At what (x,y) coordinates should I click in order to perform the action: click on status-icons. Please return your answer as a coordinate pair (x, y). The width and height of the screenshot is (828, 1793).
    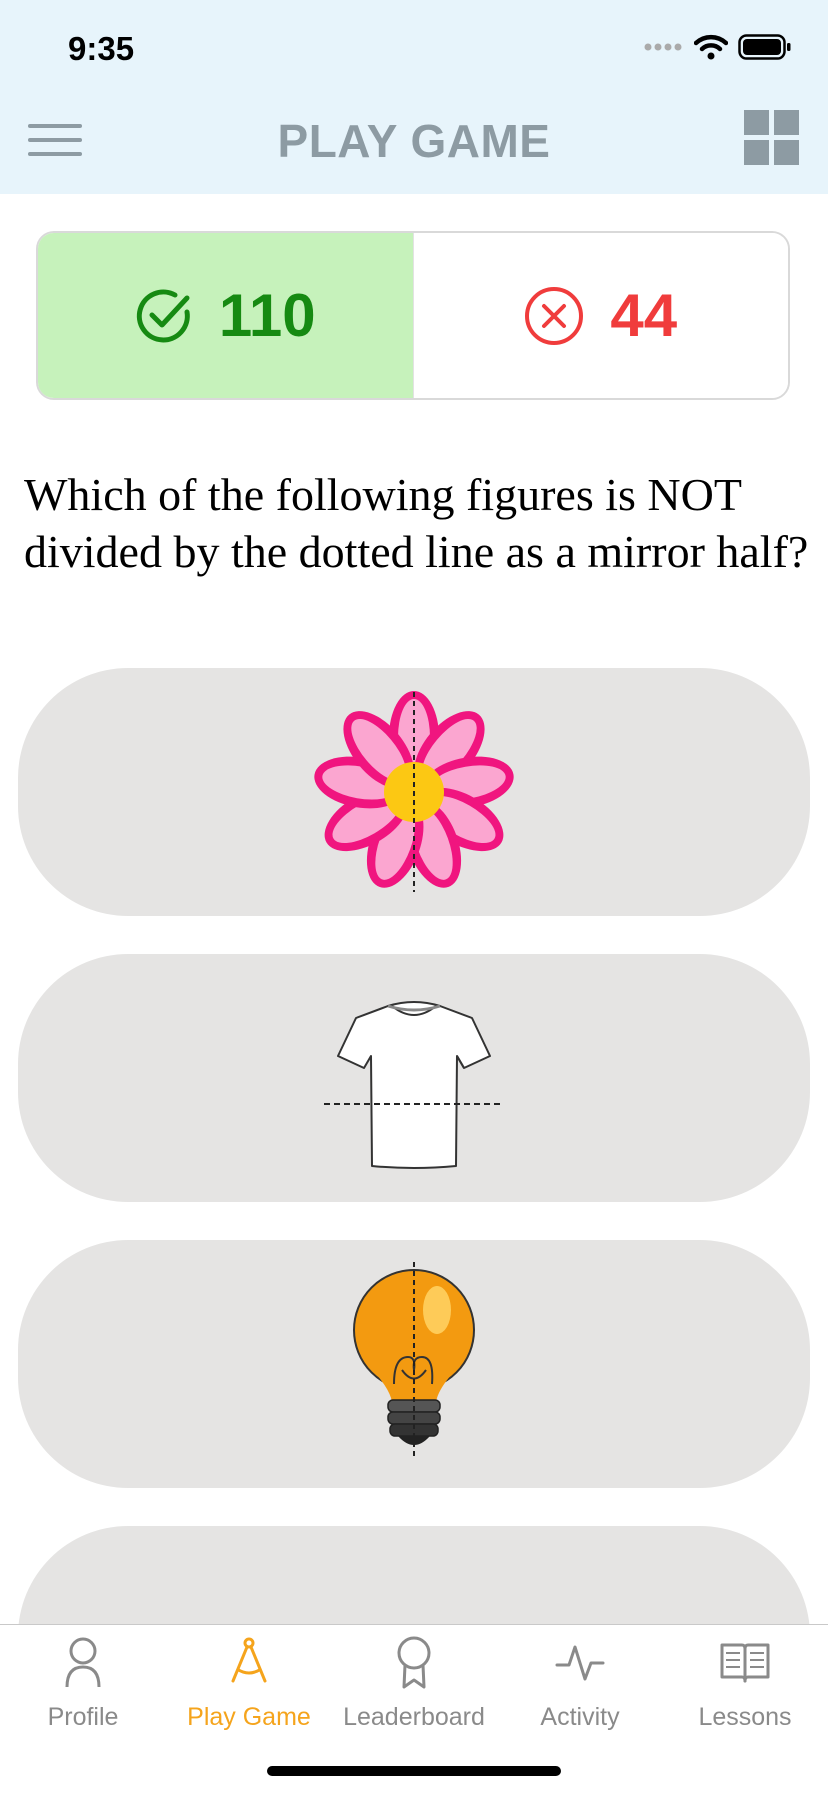
    Looking at the image, I should click on (718, 47).